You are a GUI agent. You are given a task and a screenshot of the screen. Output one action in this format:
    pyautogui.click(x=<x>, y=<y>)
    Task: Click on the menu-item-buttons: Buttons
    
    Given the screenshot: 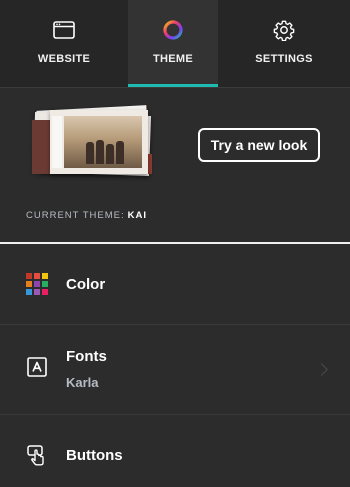 What is the action you would take?
    pyautogui.click(x=175, y=451)
    